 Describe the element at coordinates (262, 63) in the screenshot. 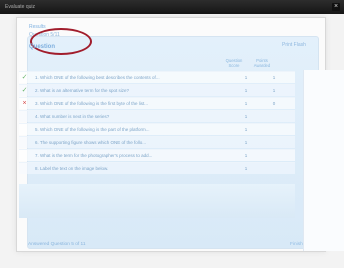

I see `points-awarded-header: Points Awarded` at that location.